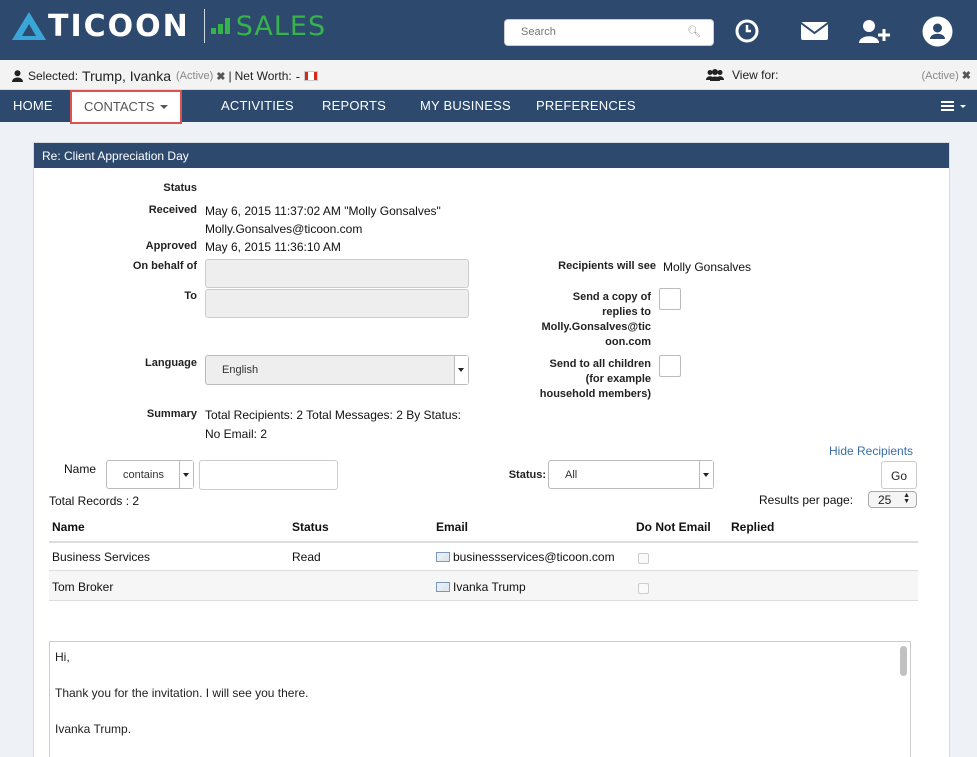 The width and height of the screenshot is (977, 757). What do you see at coordinates (311, 76) in the screenshot?
I see `canada-flag-icon` at bounding box center [311, 76].